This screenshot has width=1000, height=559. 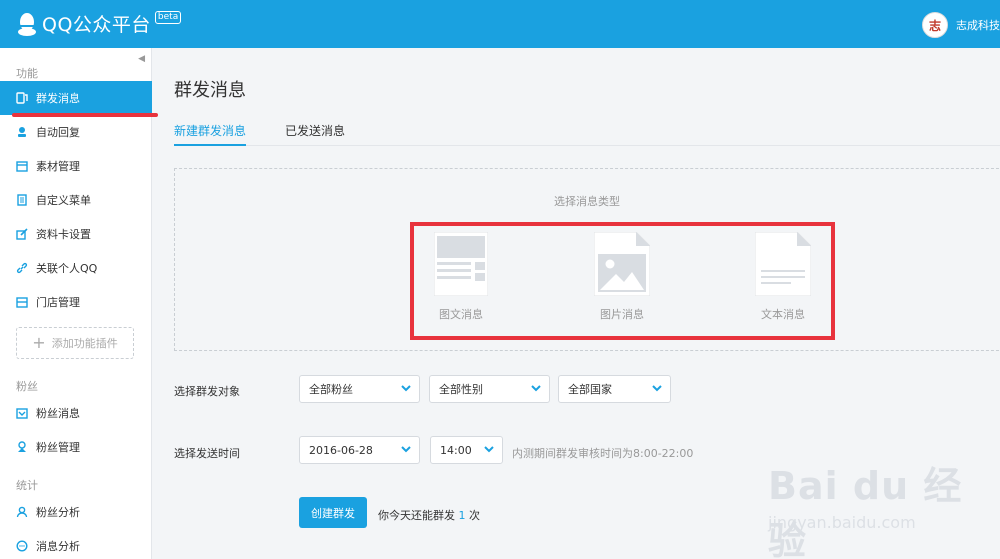 I want to click on sidebar-item-custom-menu: 自定义菜单, so click(x=76, y=200).